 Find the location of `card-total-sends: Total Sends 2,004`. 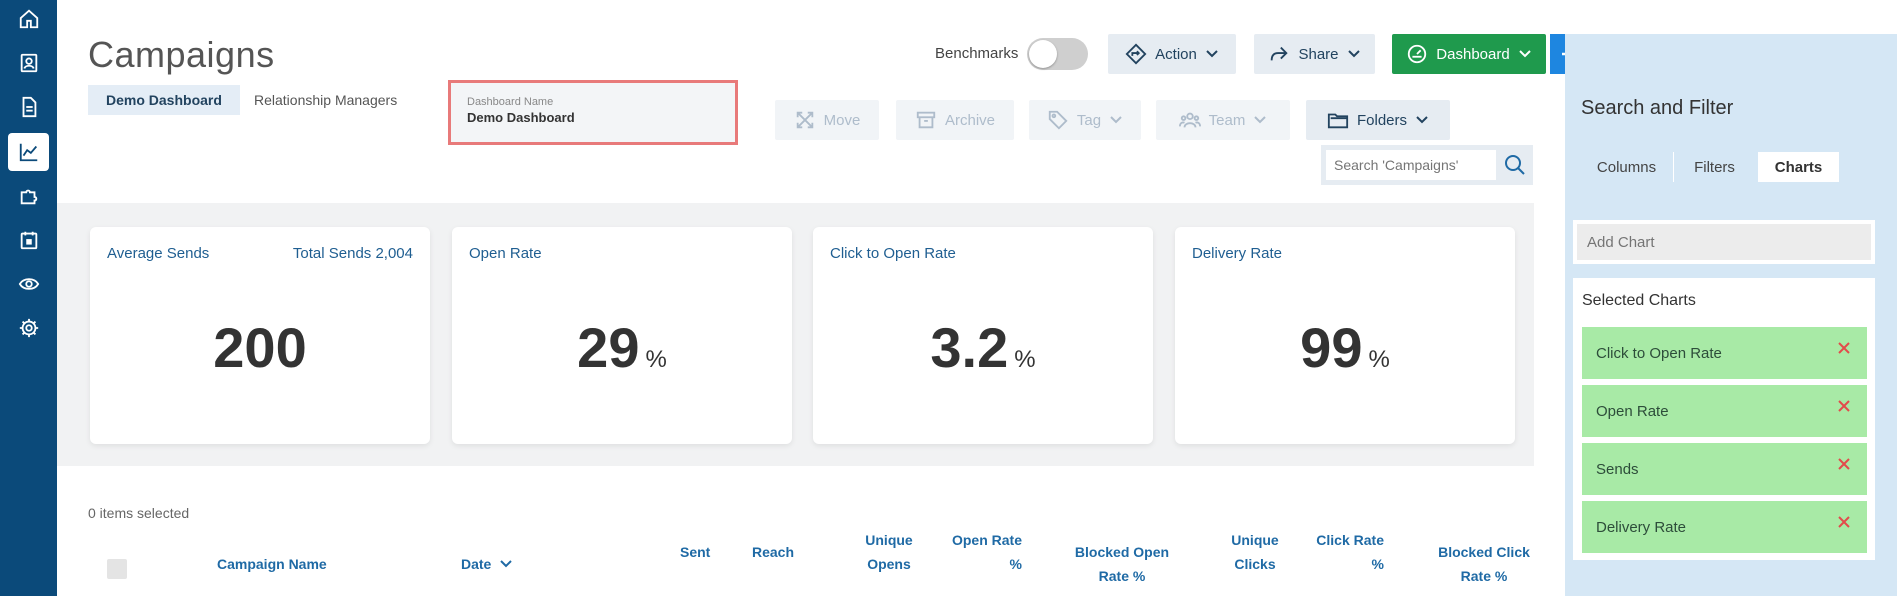

card-total-sends: Total Sends 2,004 is located at coordinates (352, 253).